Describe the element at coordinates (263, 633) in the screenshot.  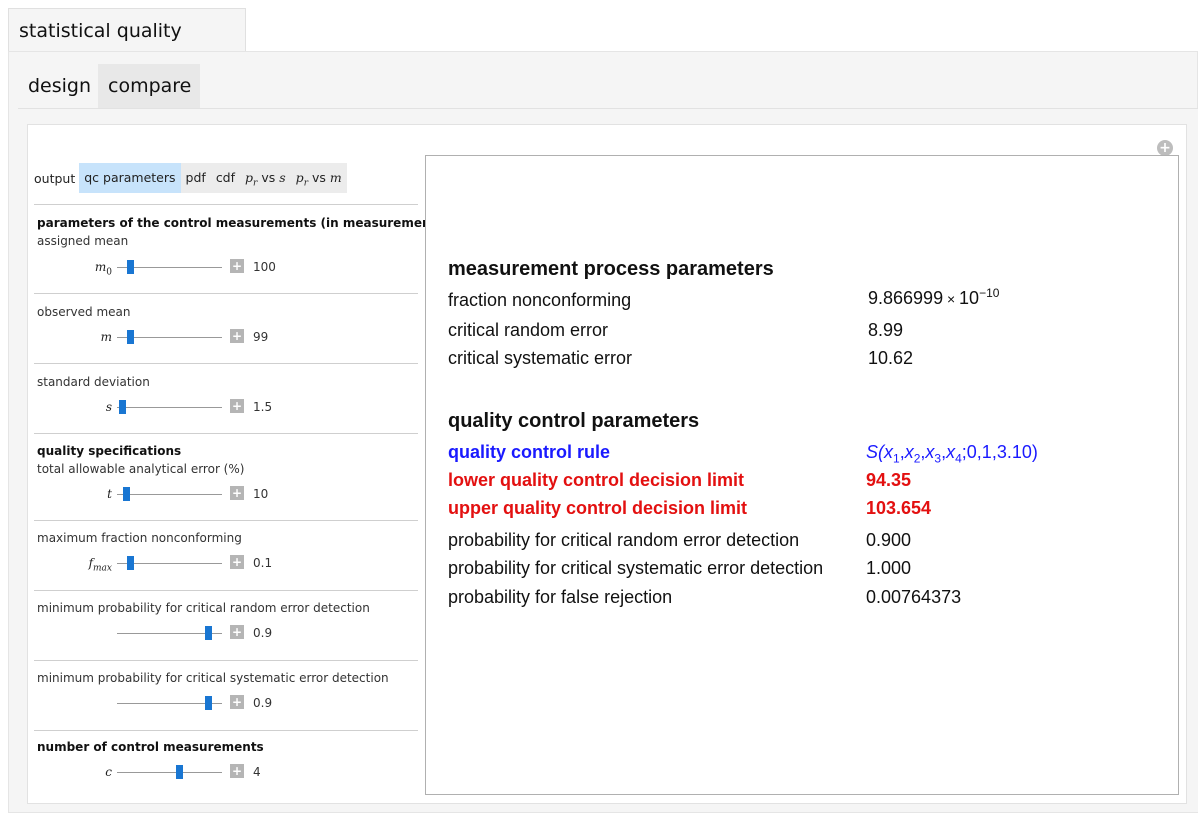
I see `p-random-value: 0.9` at that location.